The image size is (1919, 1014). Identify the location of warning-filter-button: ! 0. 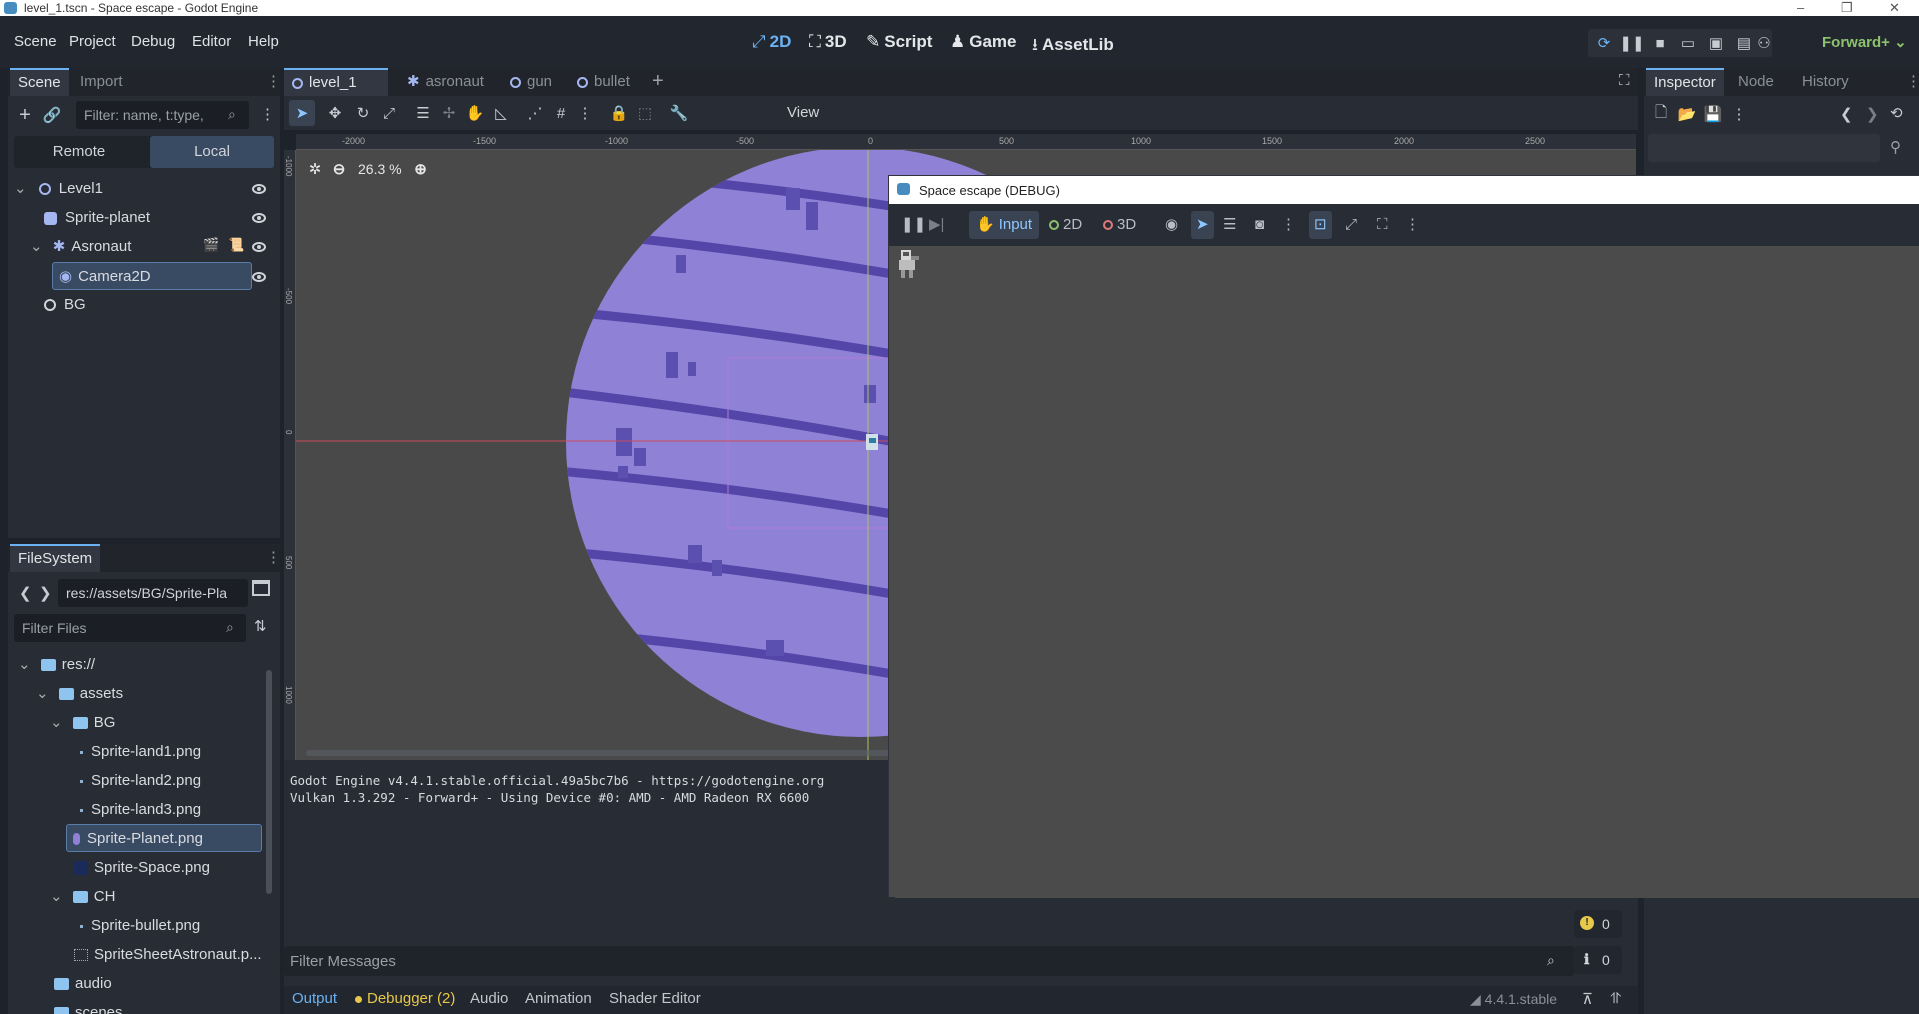
(1598, 924).